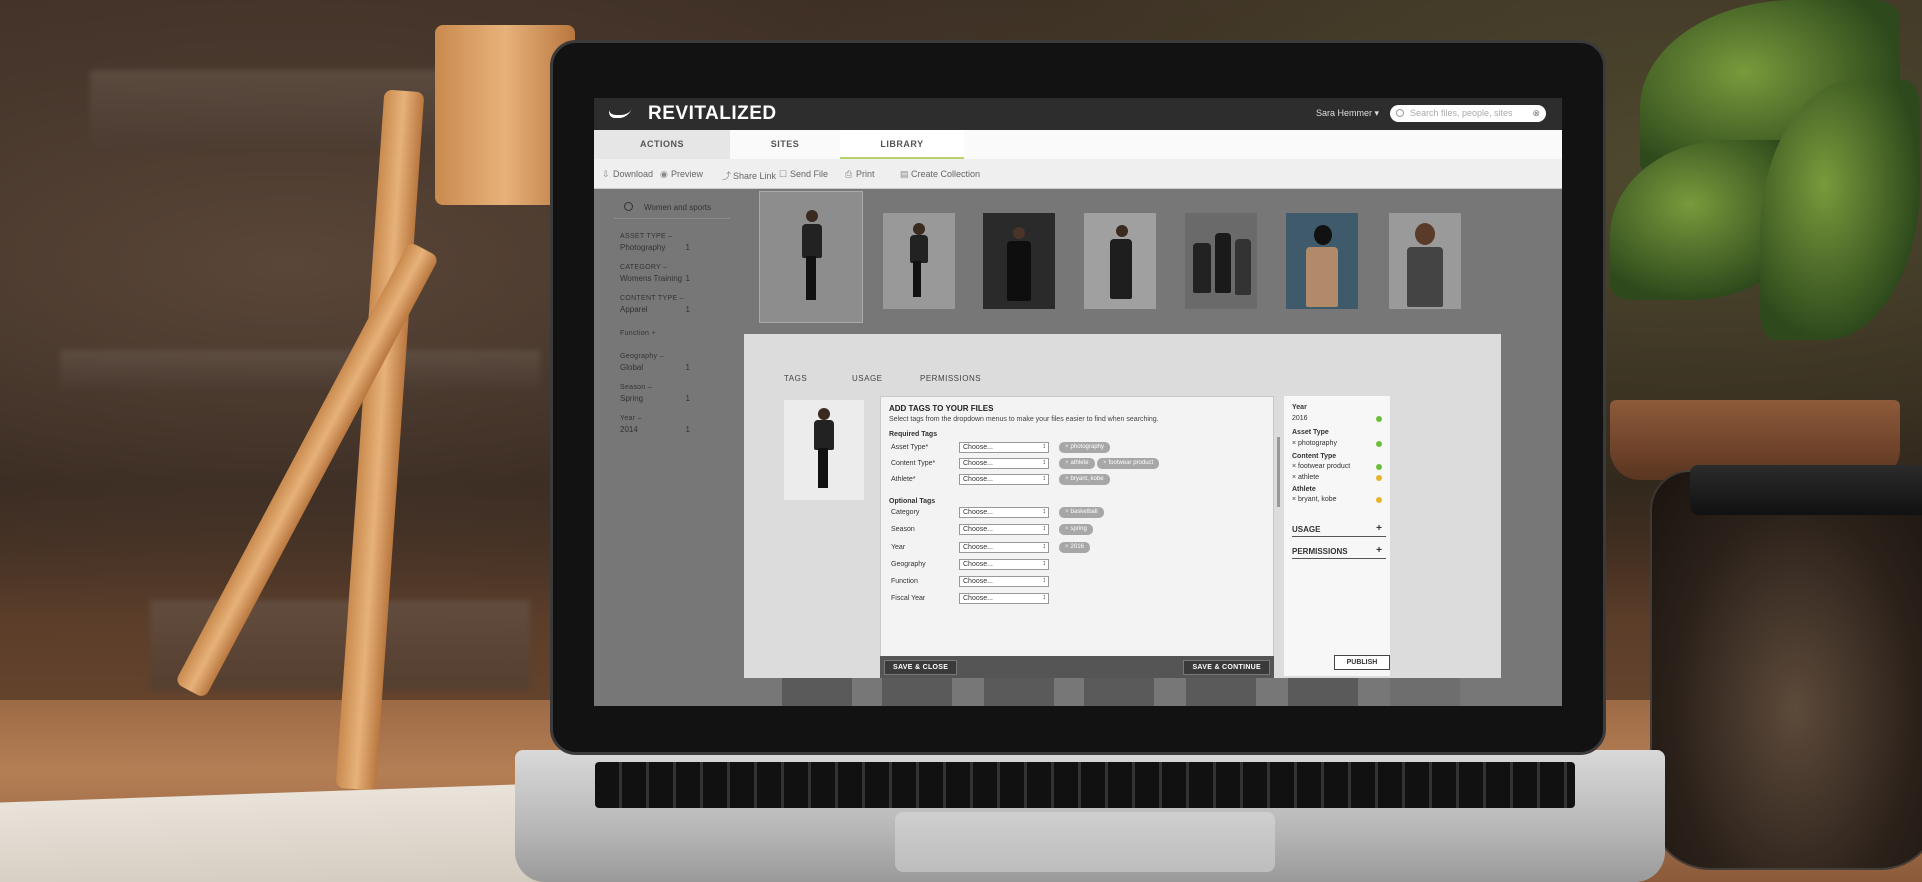  Describe the element at coordinates (1806, 490) in the screenshot. I see `jar-lid` at that location.